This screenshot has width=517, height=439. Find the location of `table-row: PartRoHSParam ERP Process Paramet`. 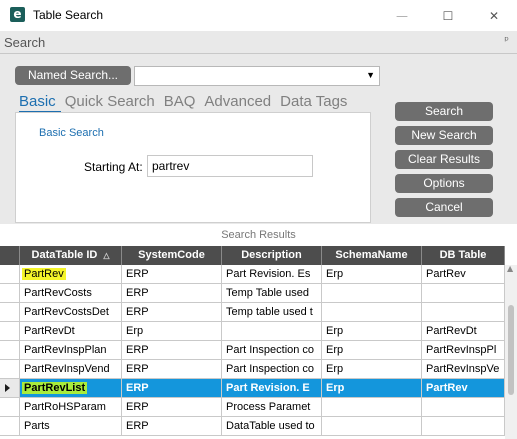

table-row: PartRoHSParam ERP Process Paramet is located at coordinates (258, 407).